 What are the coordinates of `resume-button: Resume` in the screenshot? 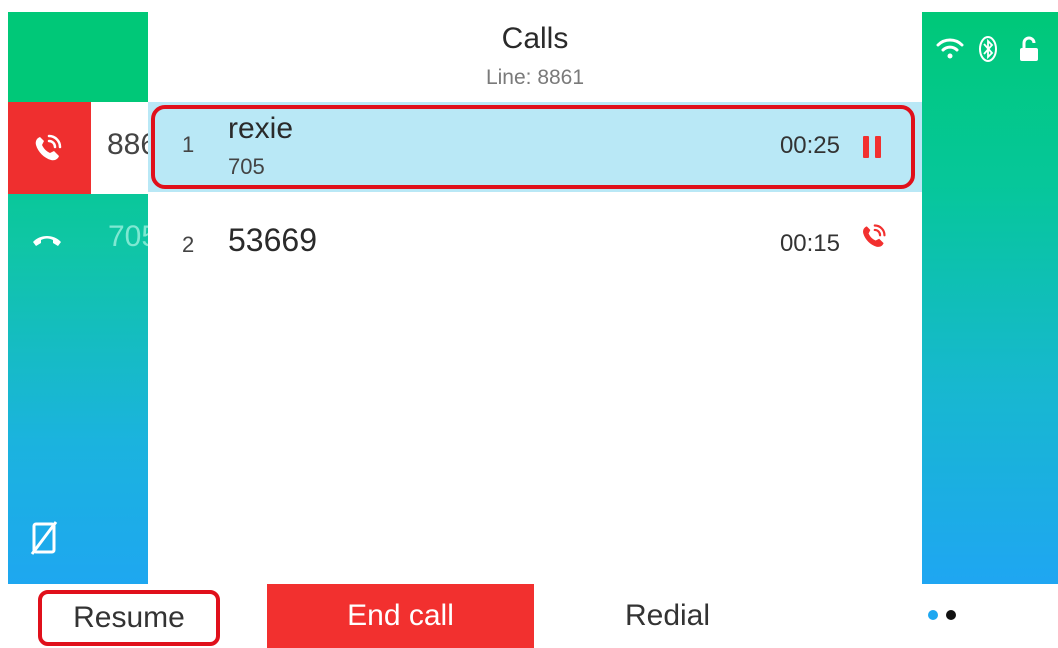 It's located at (129, 618).